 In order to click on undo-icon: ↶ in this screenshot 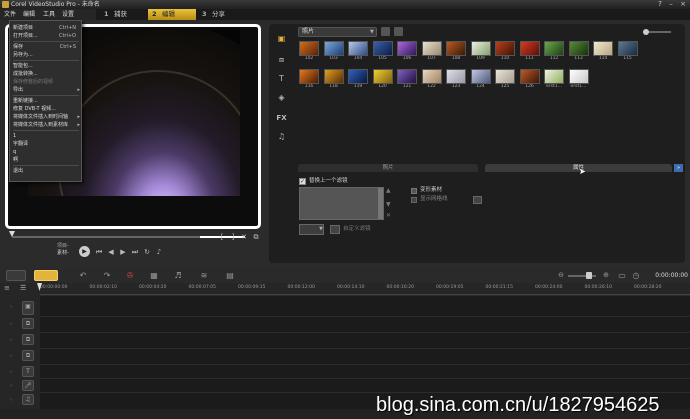, I will do `click(83, 275)`.